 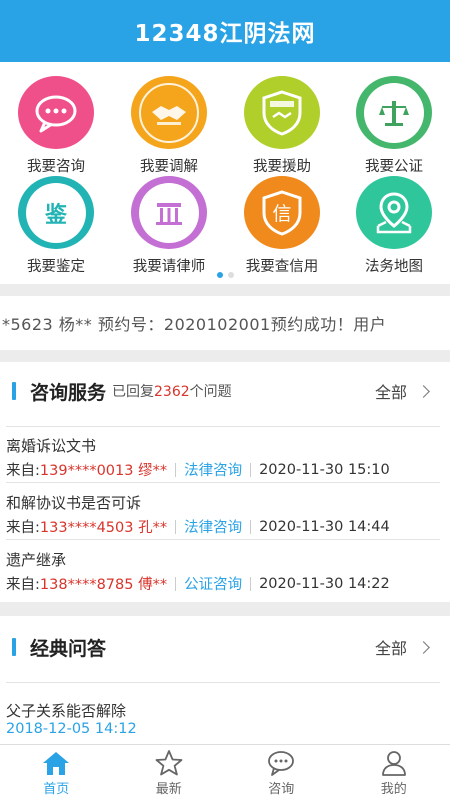 What do you see at coordinates (393, 763) in the screenshot?
I see `user-icon` at bounding box center [393, 763].